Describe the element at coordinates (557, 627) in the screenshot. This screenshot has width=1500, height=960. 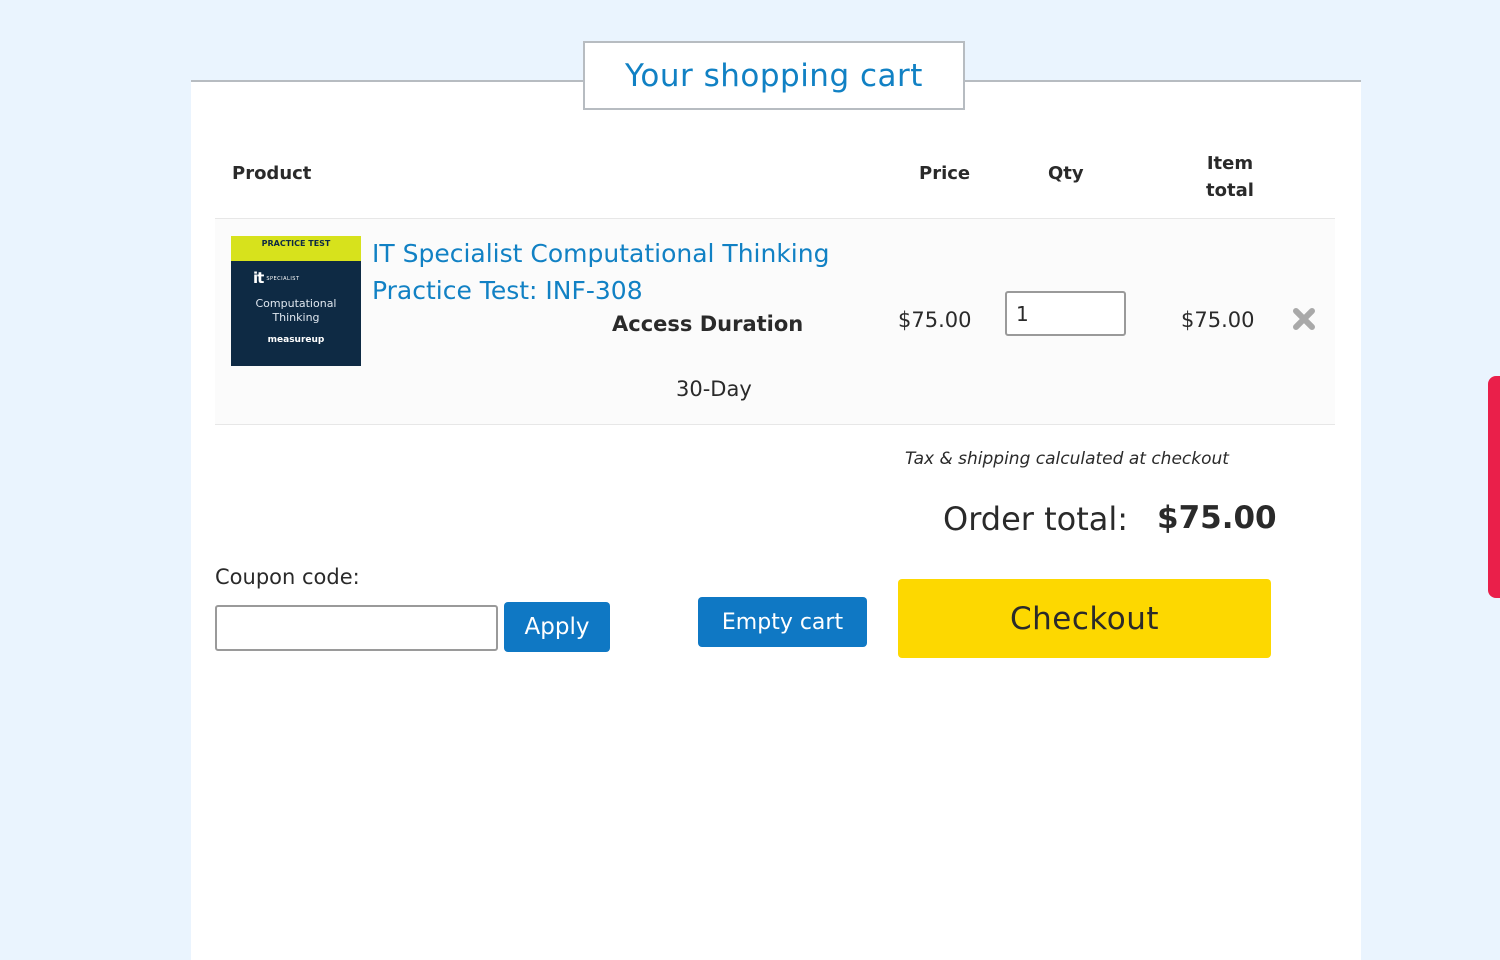
I see `apply-coupon-button: Apply` at that location.